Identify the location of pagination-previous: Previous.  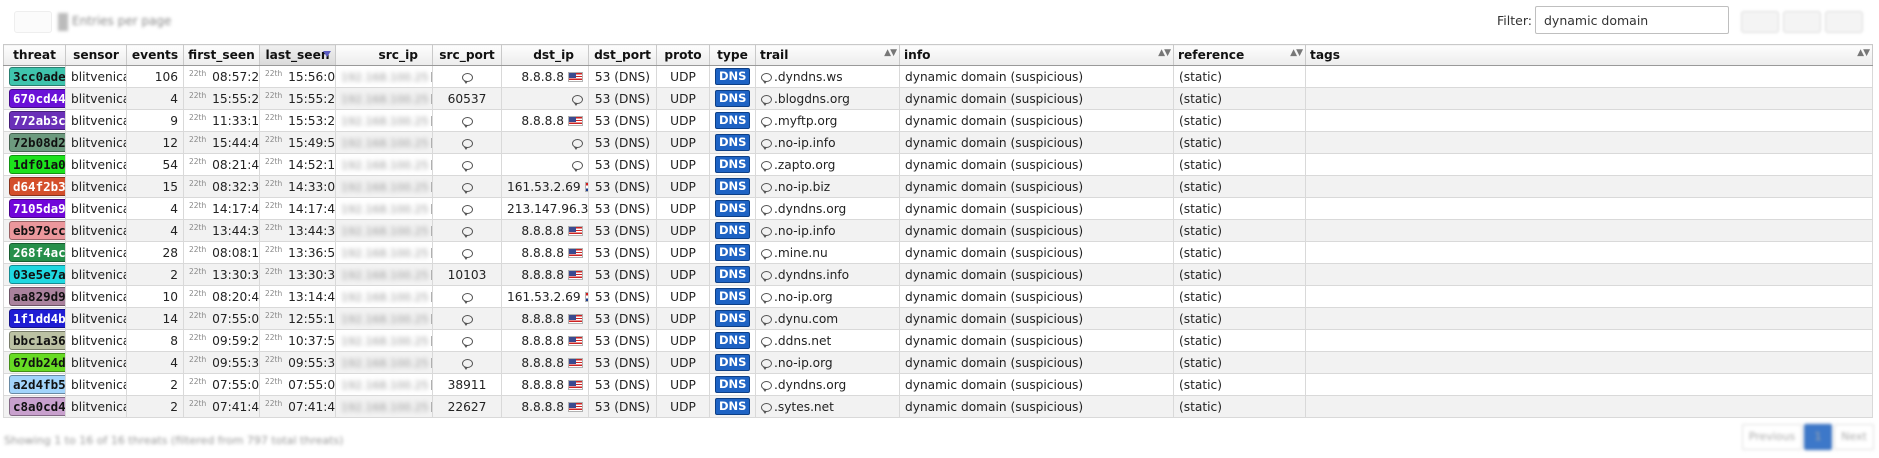
(1772, 437).